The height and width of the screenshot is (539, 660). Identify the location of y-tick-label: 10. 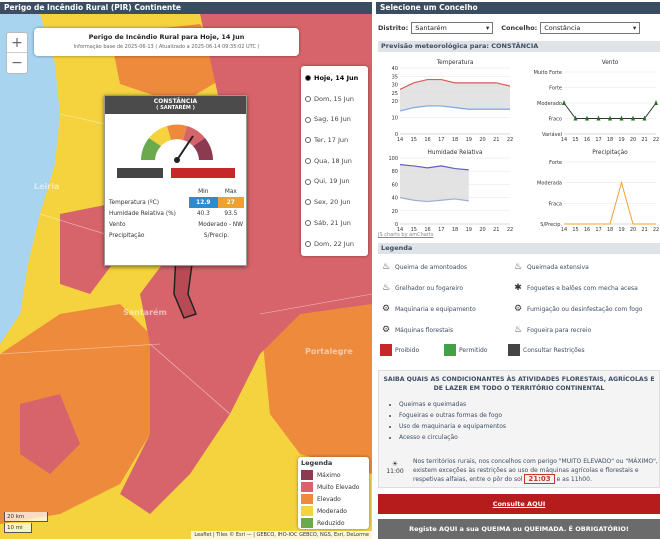
(395, 119).